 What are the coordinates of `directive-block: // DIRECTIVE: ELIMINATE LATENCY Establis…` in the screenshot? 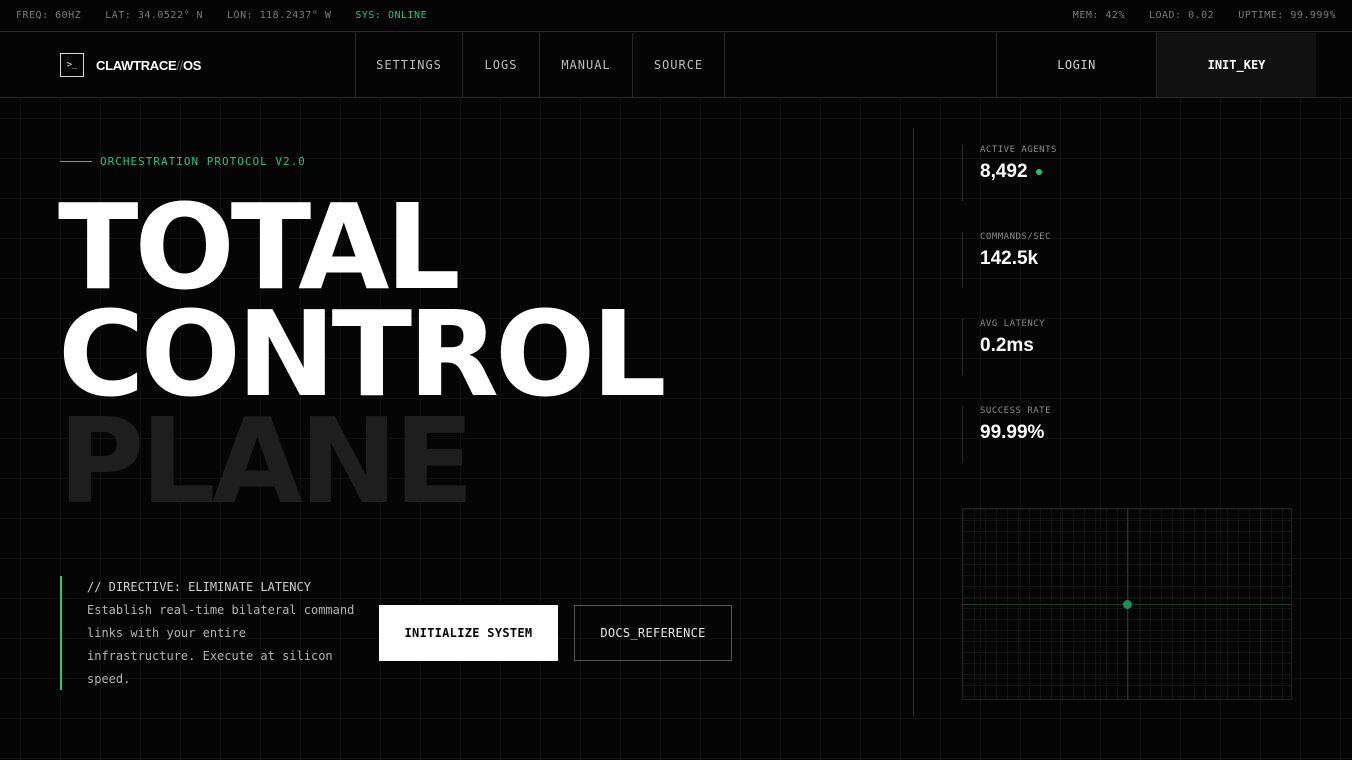 It's located at (210, 633).